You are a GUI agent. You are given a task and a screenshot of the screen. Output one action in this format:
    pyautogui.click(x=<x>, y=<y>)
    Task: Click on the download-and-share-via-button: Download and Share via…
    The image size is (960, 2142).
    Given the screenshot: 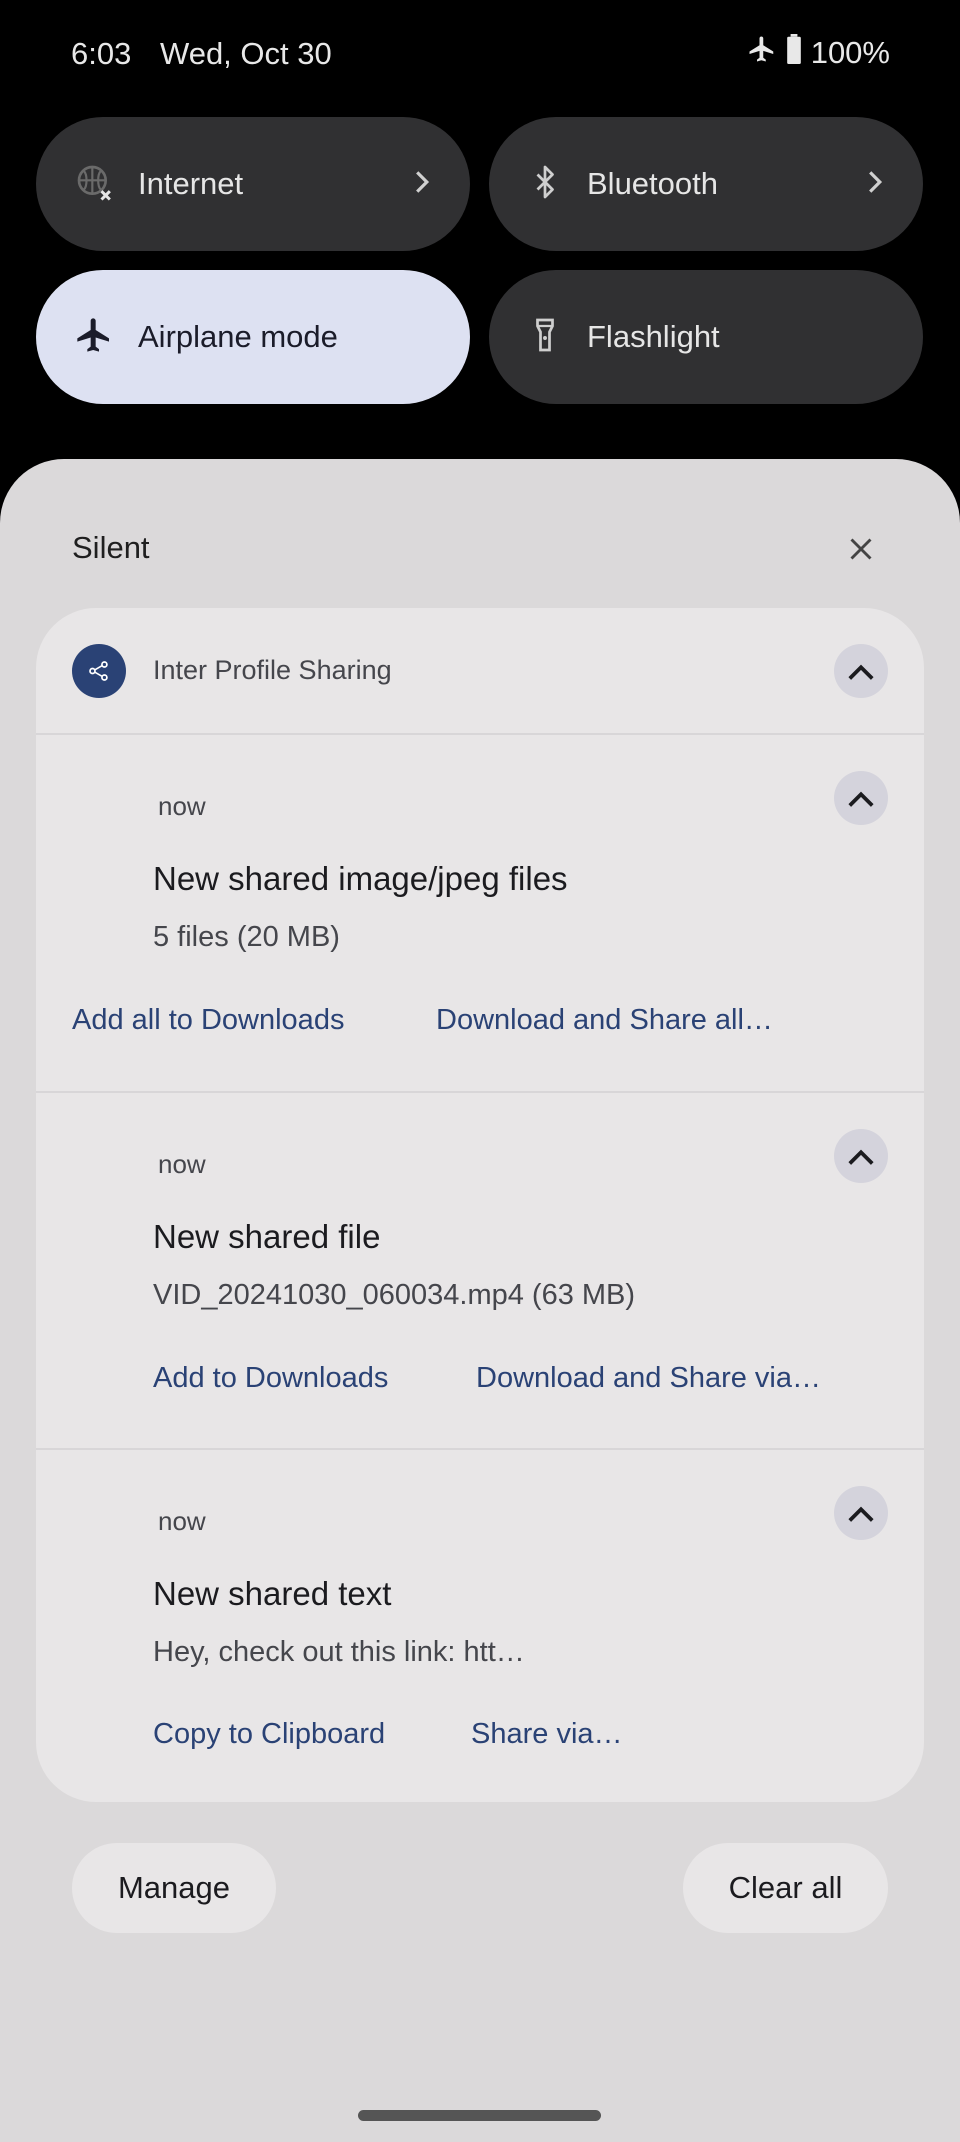 What is the action you would take?
    pyautogui.click(x=648, y=1378)
    